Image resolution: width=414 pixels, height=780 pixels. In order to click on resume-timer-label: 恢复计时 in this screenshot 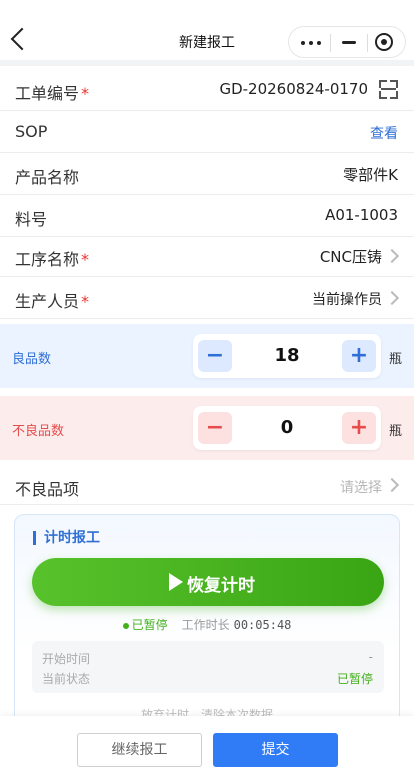, I will do `click(221, 586)`.